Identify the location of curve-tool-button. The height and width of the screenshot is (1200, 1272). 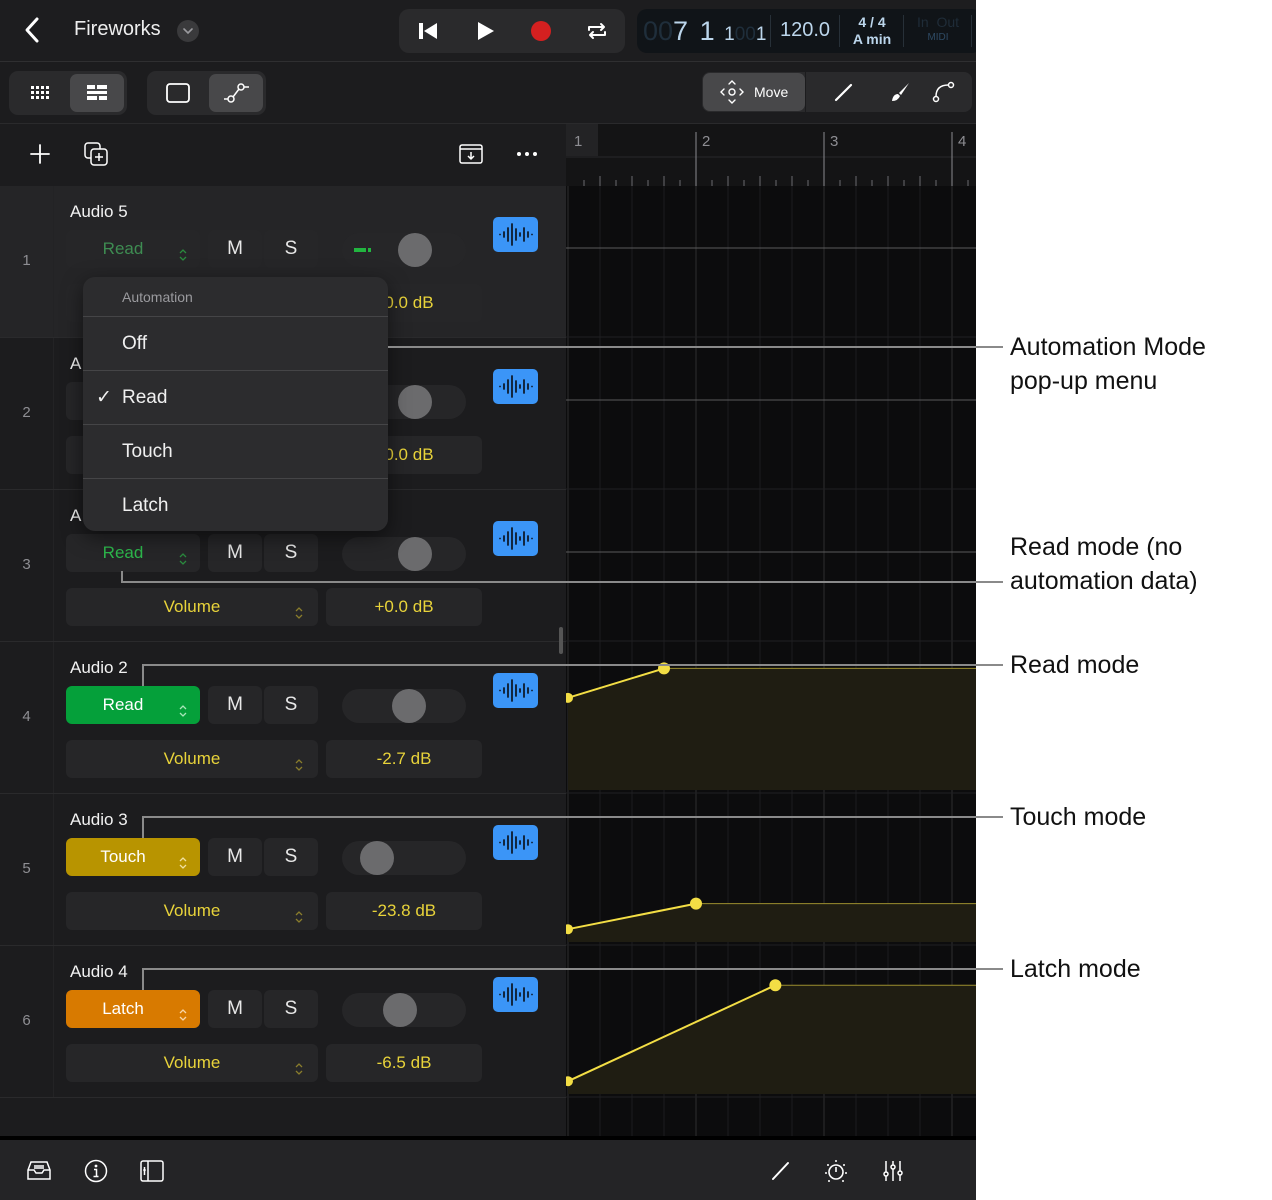
(943, 92).